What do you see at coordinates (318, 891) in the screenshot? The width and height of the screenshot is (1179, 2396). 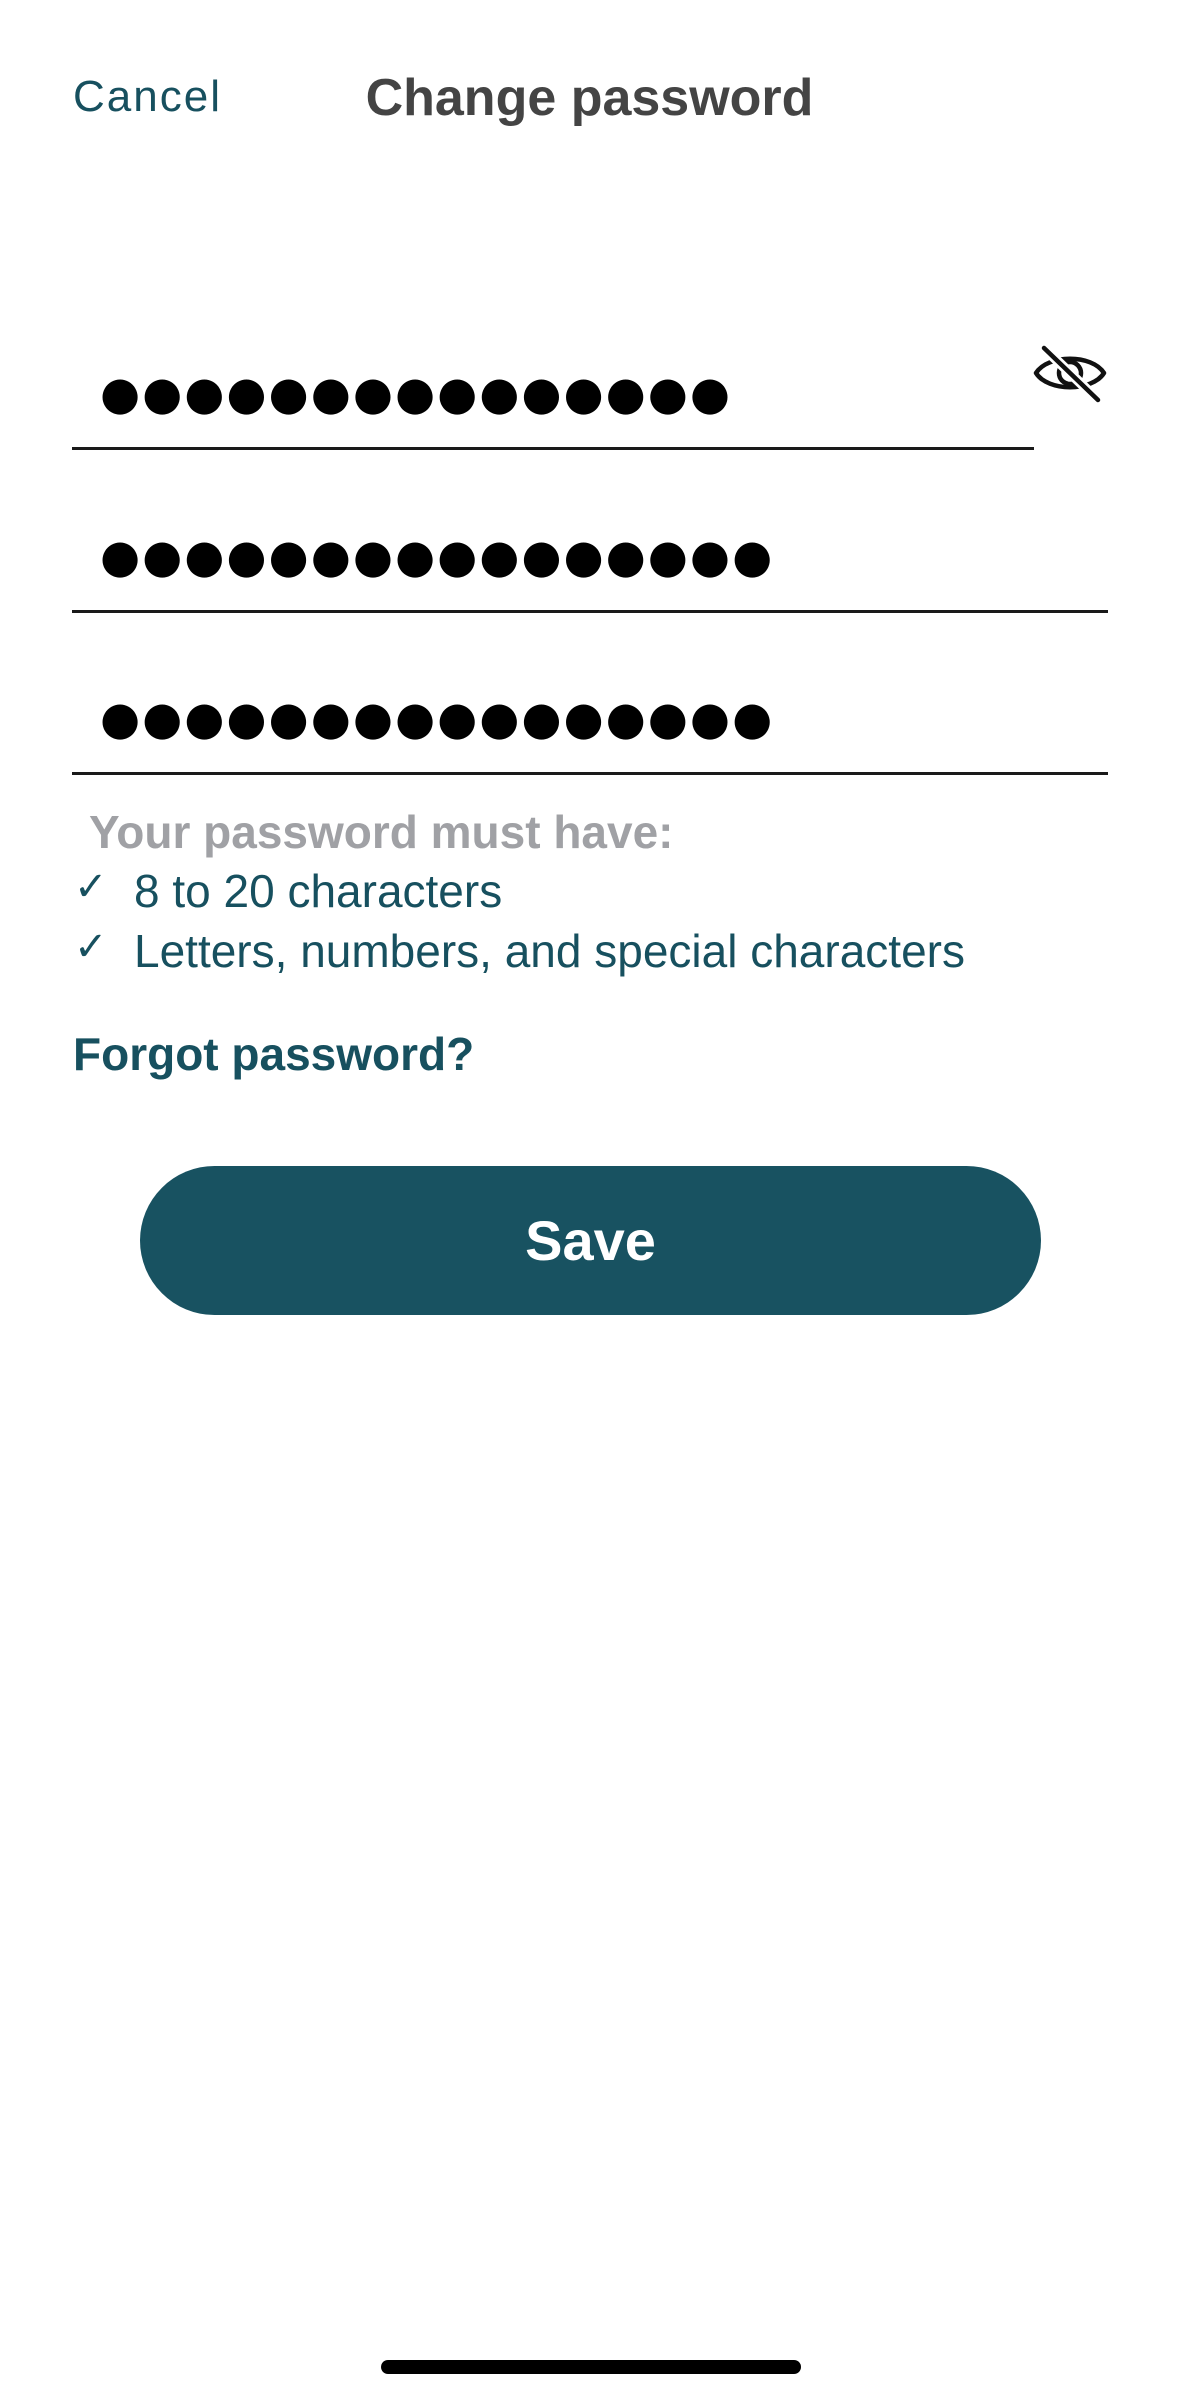 I see `requirement-label: 8 to 20 characters` at bounding box center [318, 891].